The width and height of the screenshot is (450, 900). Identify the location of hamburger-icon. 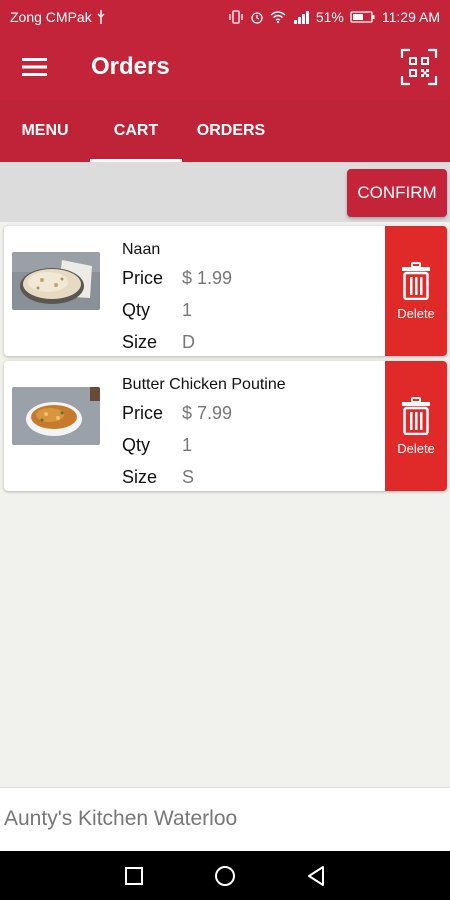
(34, 67).